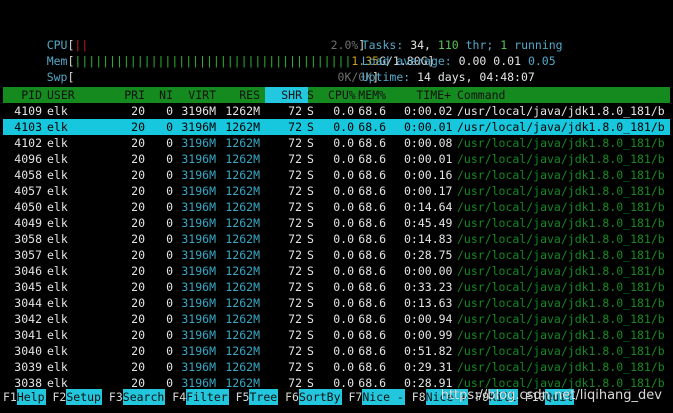 The image size is (673, 413). What do you see at coordinates (28, 175) in the screenshot?
I see `pid-cell: 4058` at bounding box center [28, 175].